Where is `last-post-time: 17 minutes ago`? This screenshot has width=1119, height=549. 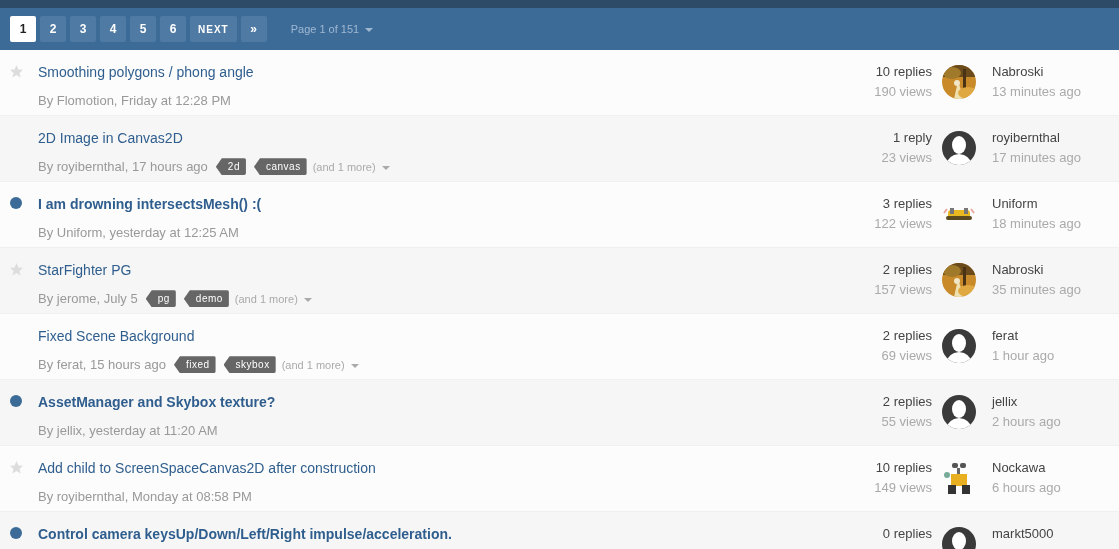 last-post-time: 17 minutes ago is located at coordinates (1037, 157).